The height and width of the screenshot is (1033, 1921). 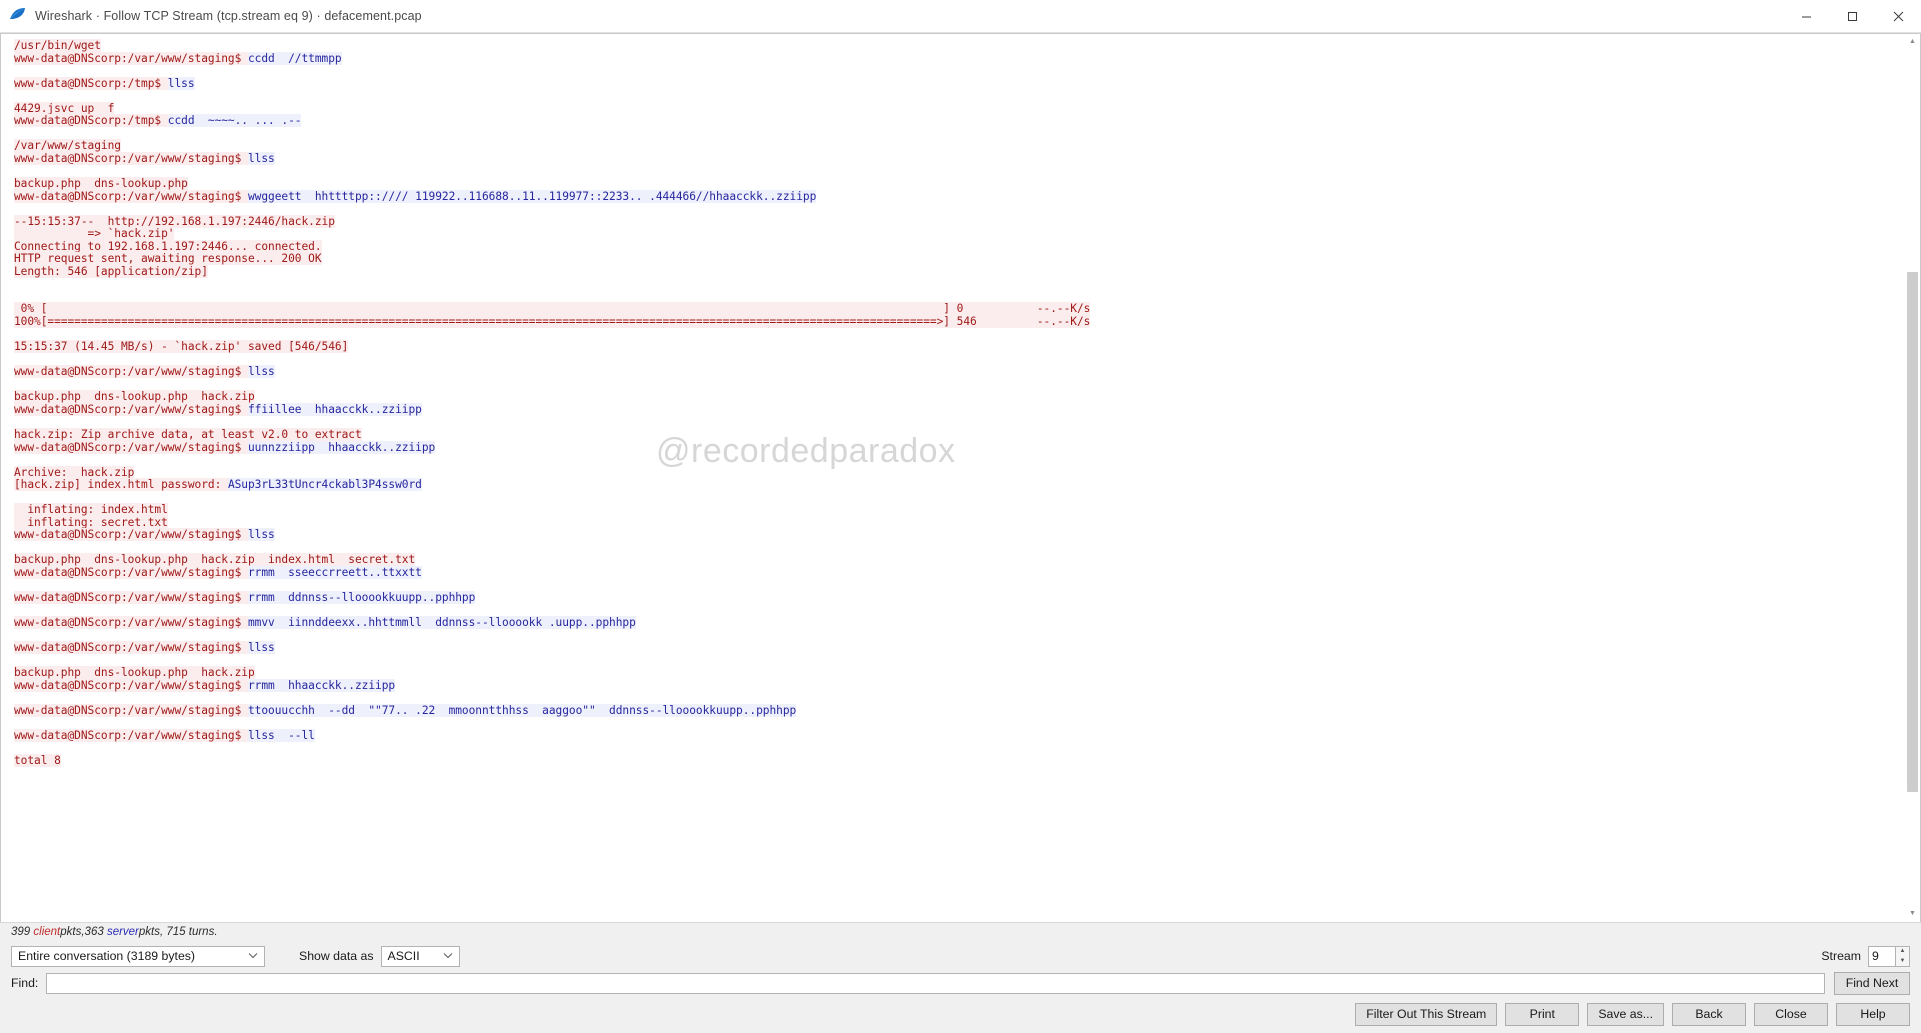 I want to click on stream-label: Stream, so click(x=1841, y=956).